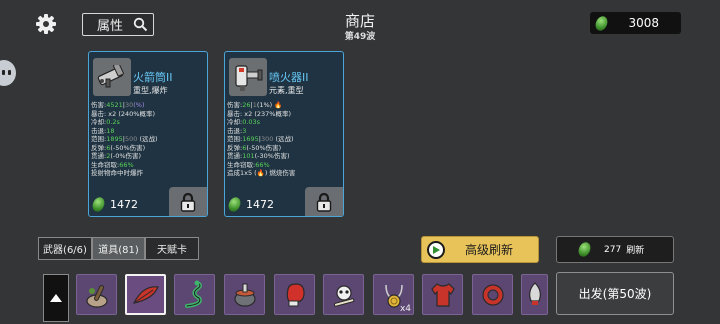  I want to click on settings-gear-icon, so click(46, 24).